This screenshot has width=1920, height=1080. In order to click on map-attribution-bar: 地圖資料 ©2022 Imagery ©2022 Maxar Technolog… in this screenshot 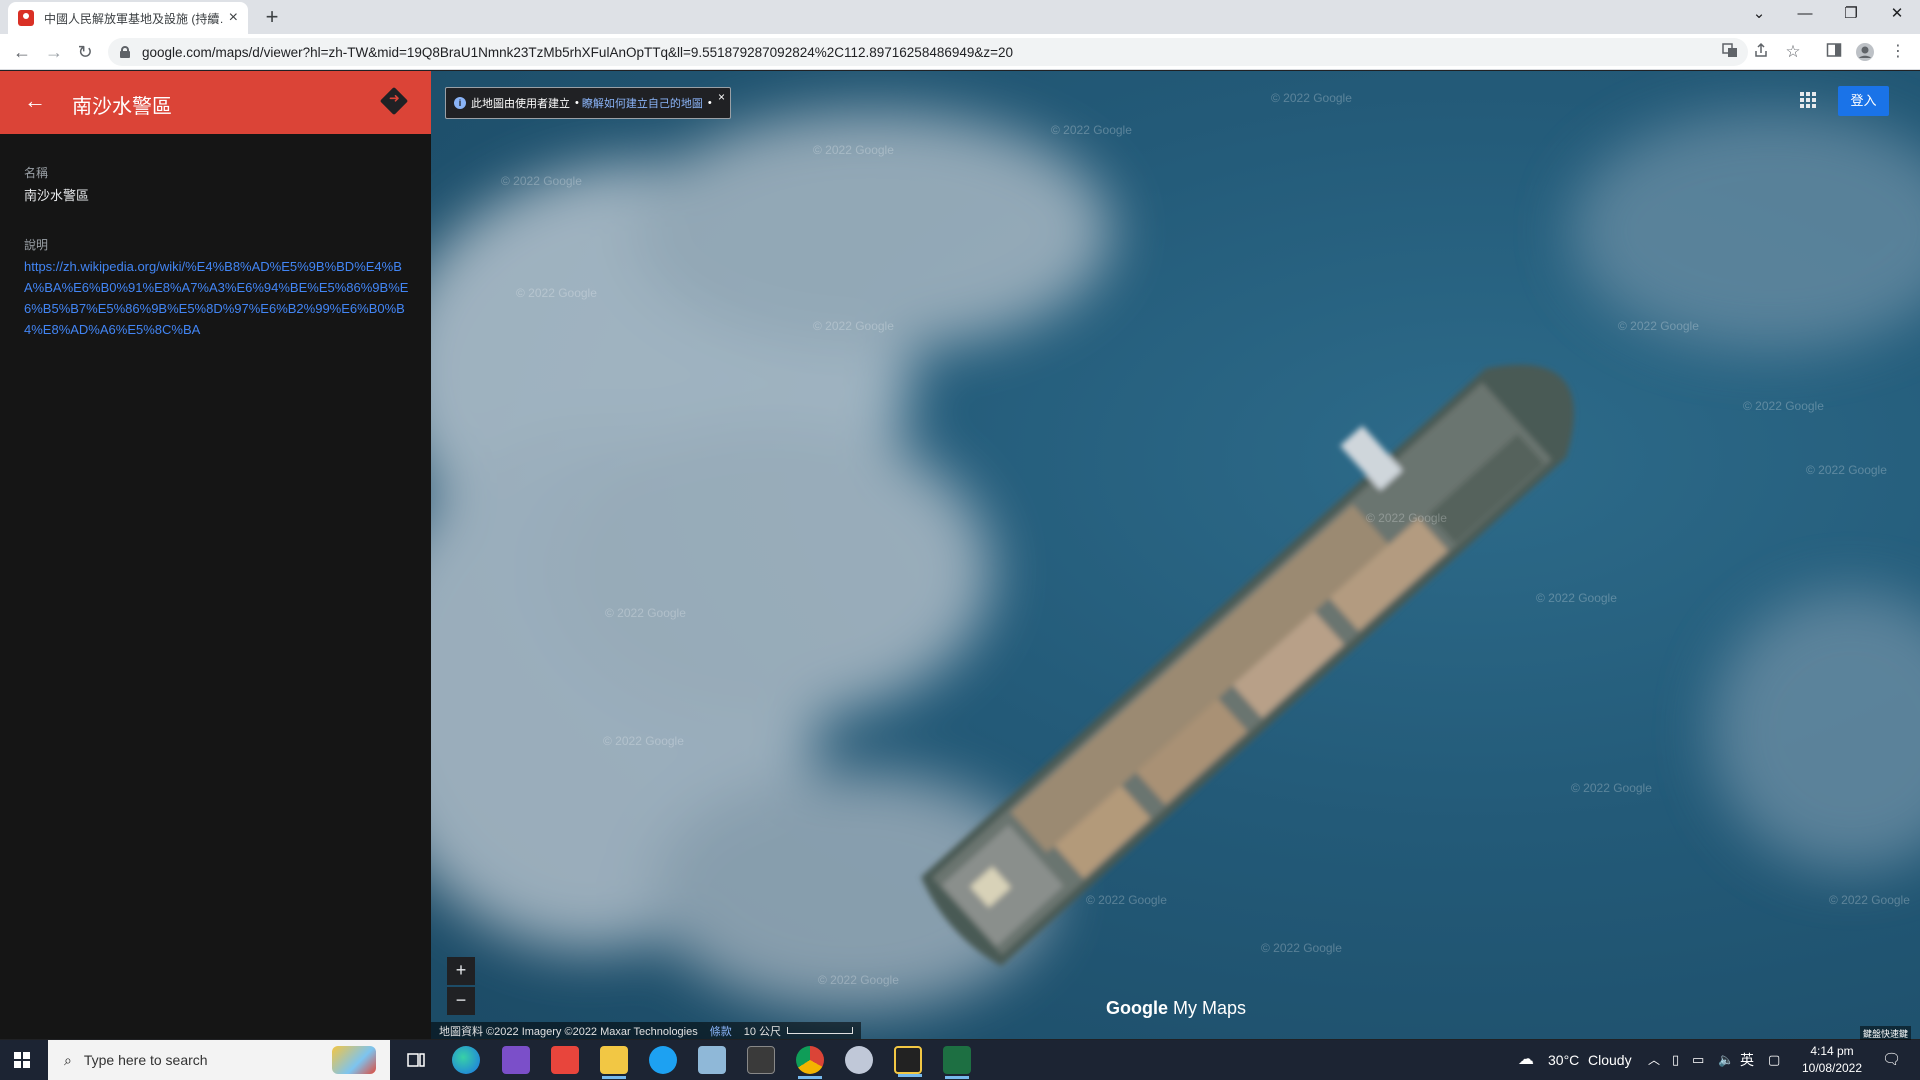, I will do `click(646, 1030)`.